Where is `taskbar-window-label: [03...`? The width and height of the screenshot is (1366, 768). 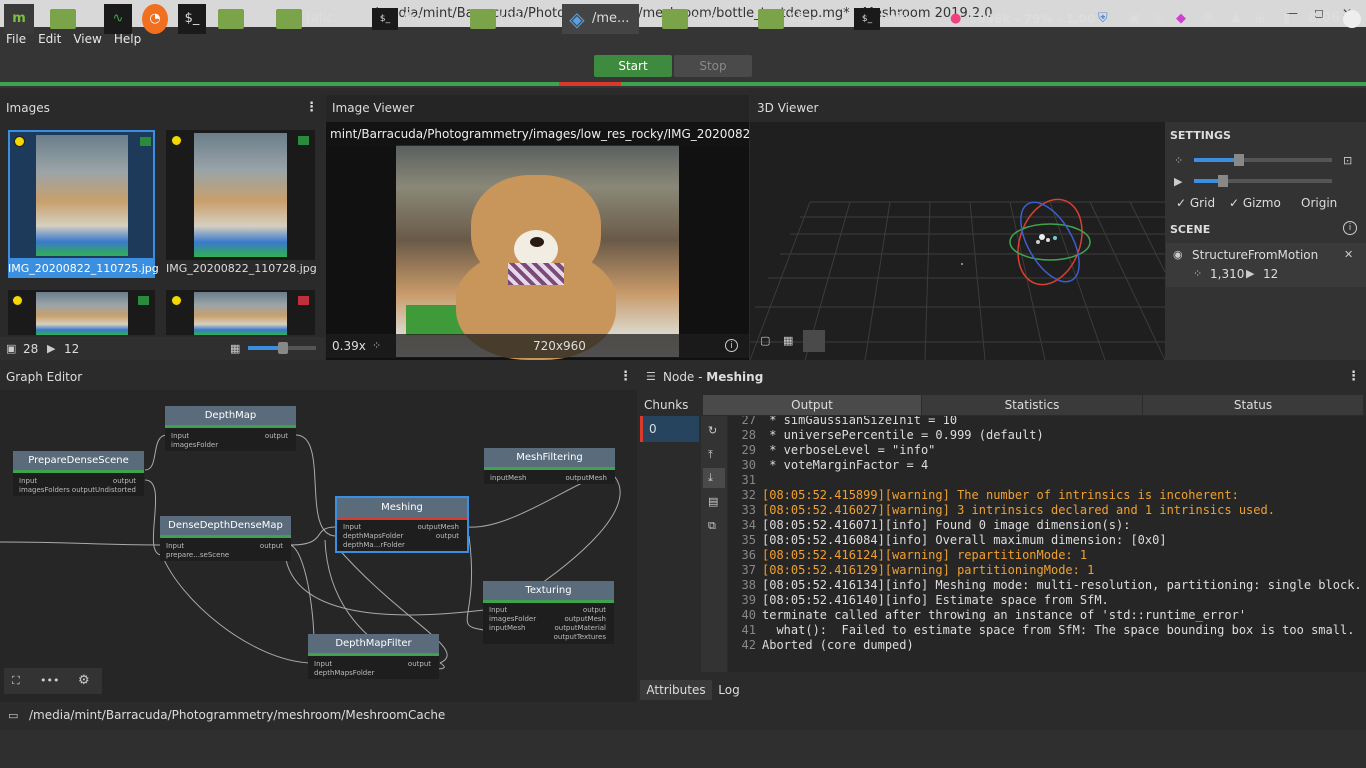
taskbar-window-label: [03... is located at coordinates (517, 18).